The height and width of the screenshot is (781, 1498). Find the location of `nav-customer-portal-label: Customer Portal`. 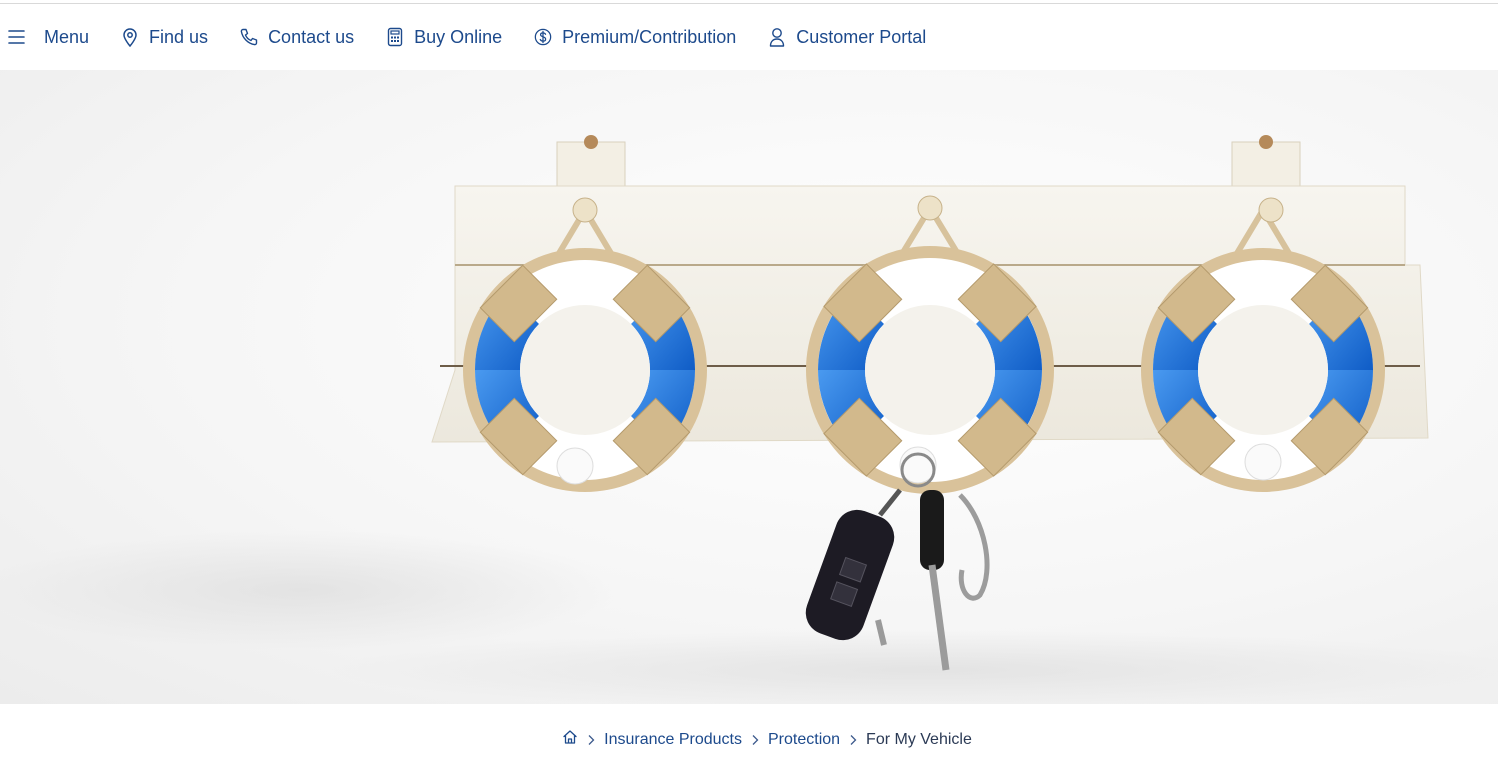

nav-customer-portal-label: Customer Portal is located at coordinates (861, 36).